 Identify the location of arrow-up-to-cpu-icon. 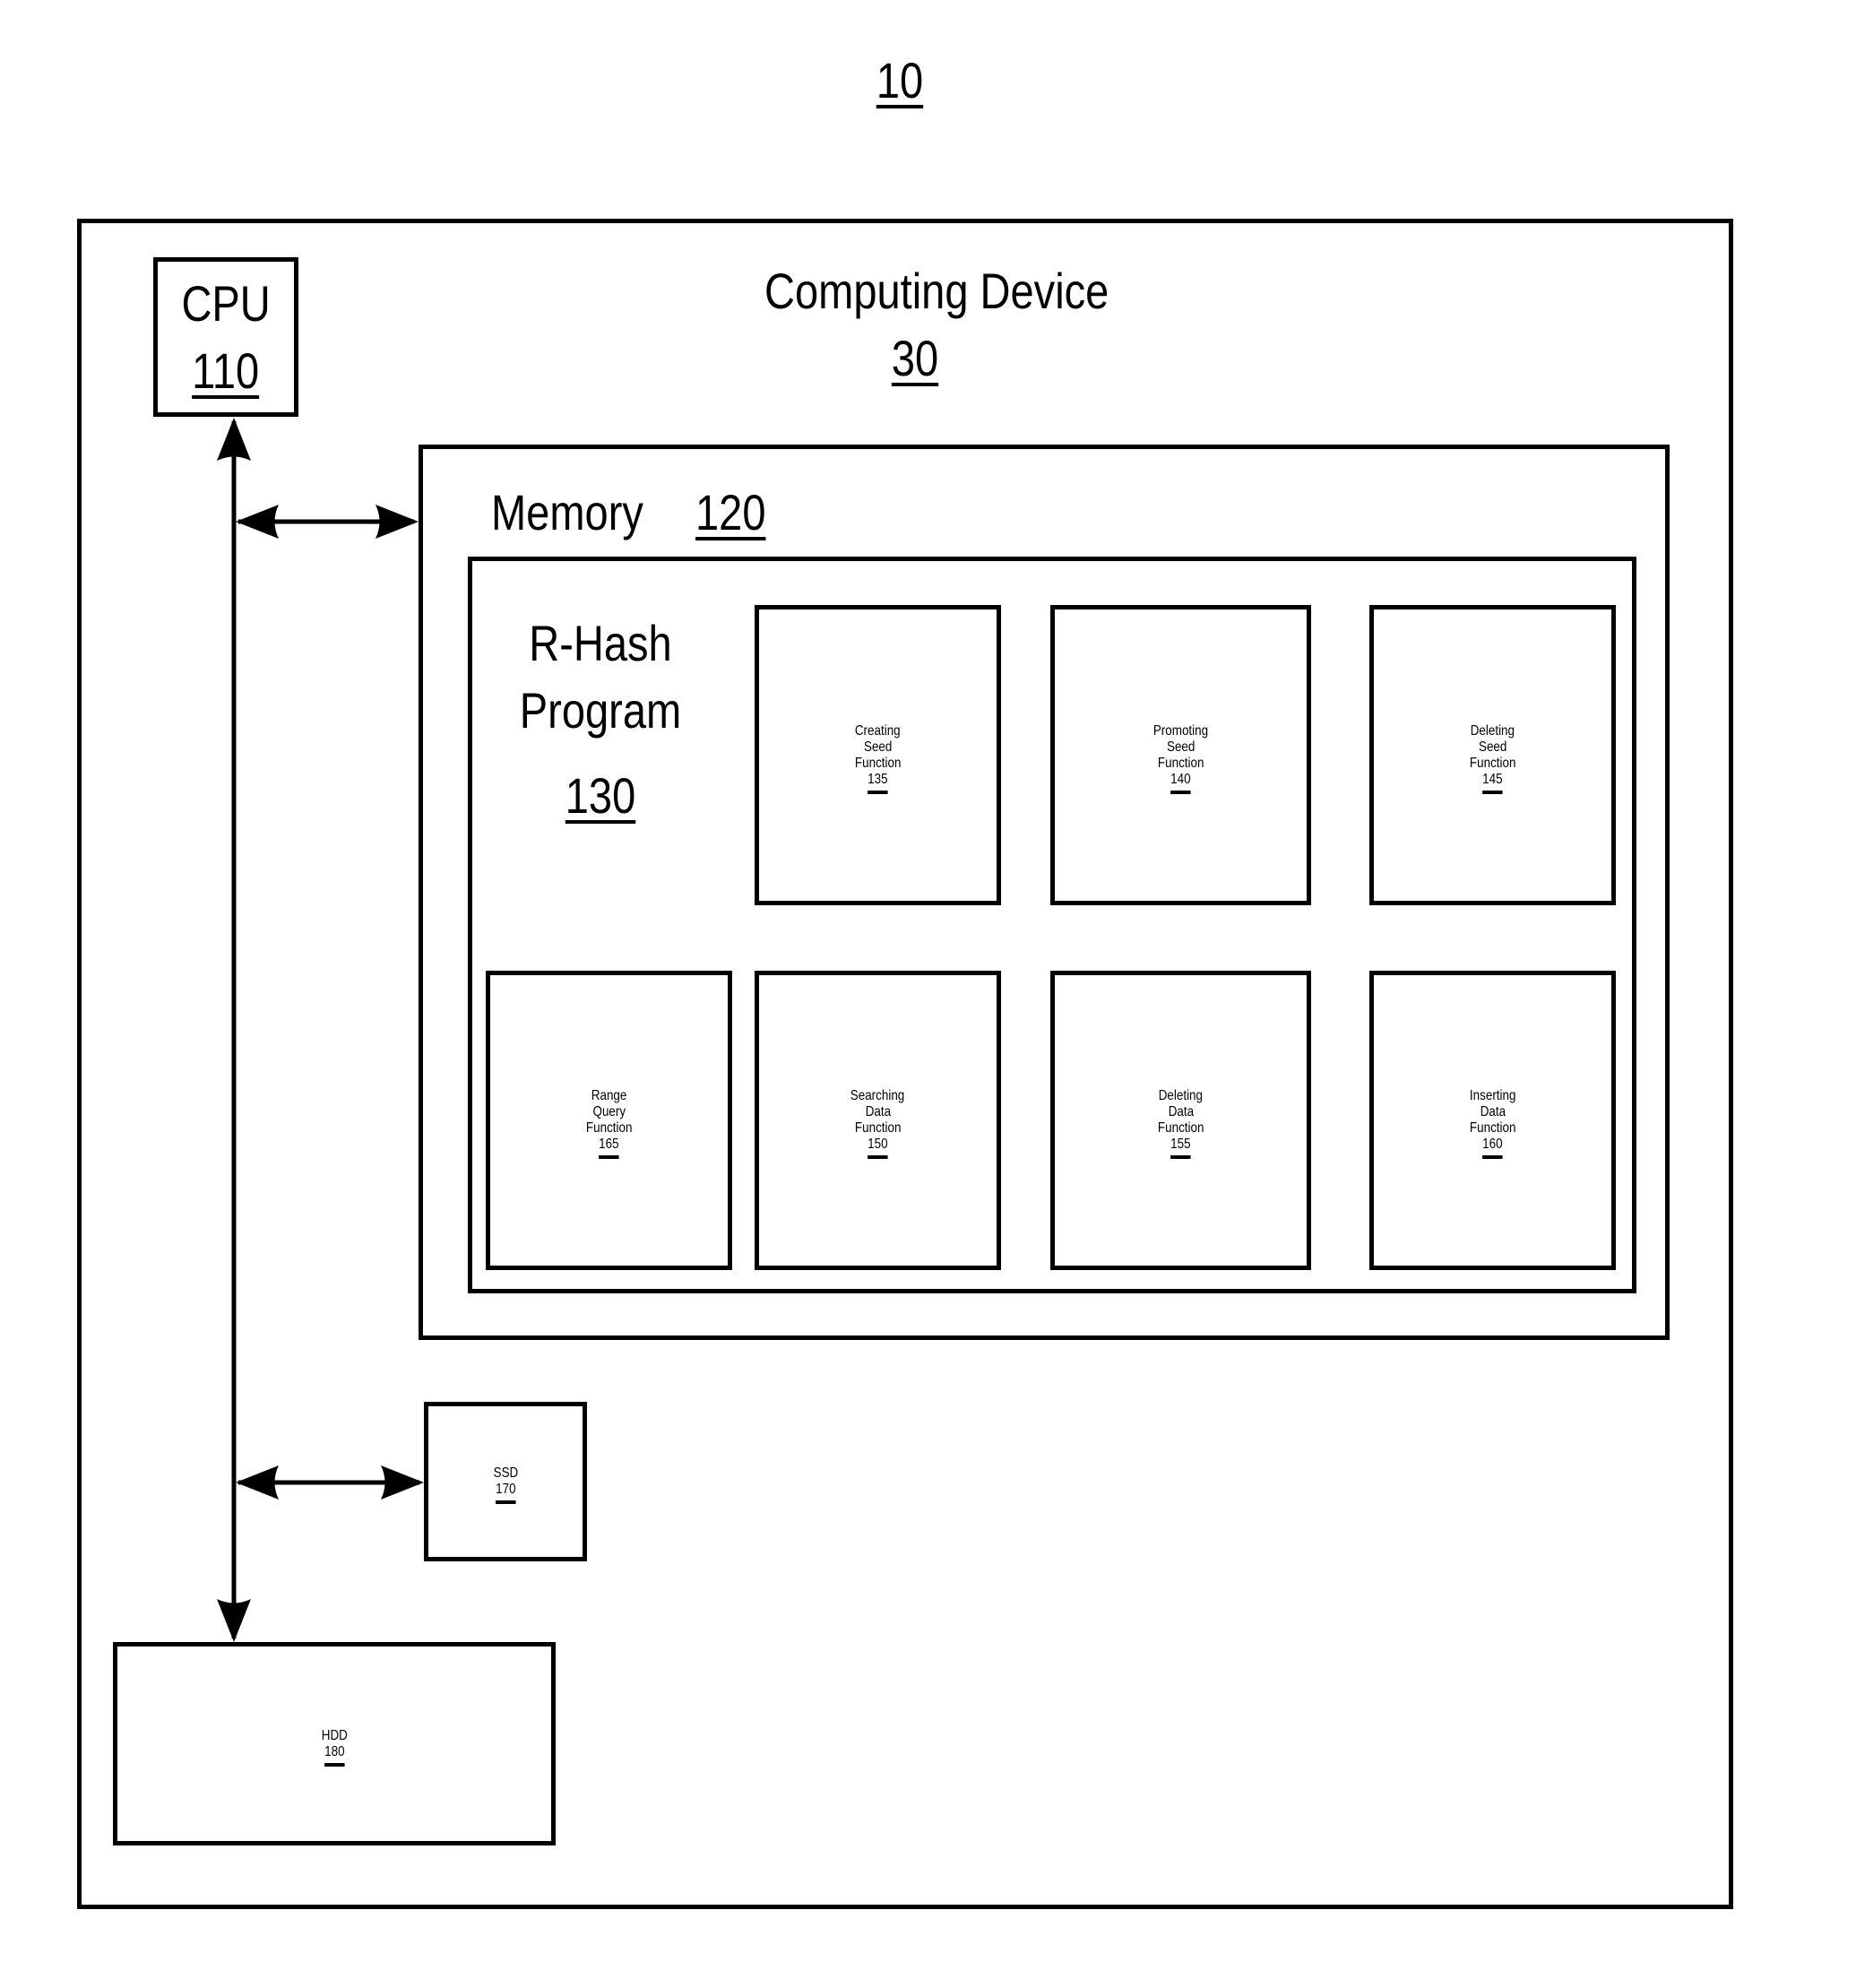
(234, 439).